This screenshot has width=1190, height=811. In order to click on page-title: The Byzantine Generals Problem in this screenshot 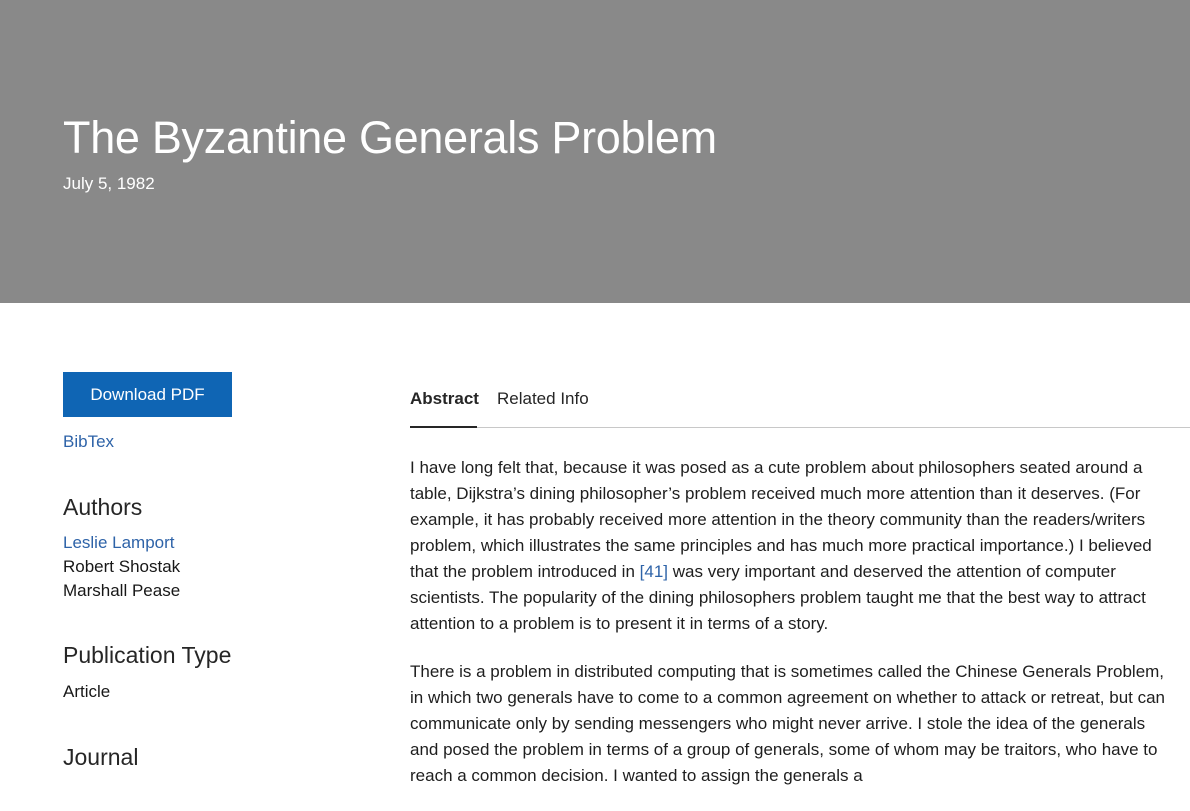, I will do `click(390, 137)`.